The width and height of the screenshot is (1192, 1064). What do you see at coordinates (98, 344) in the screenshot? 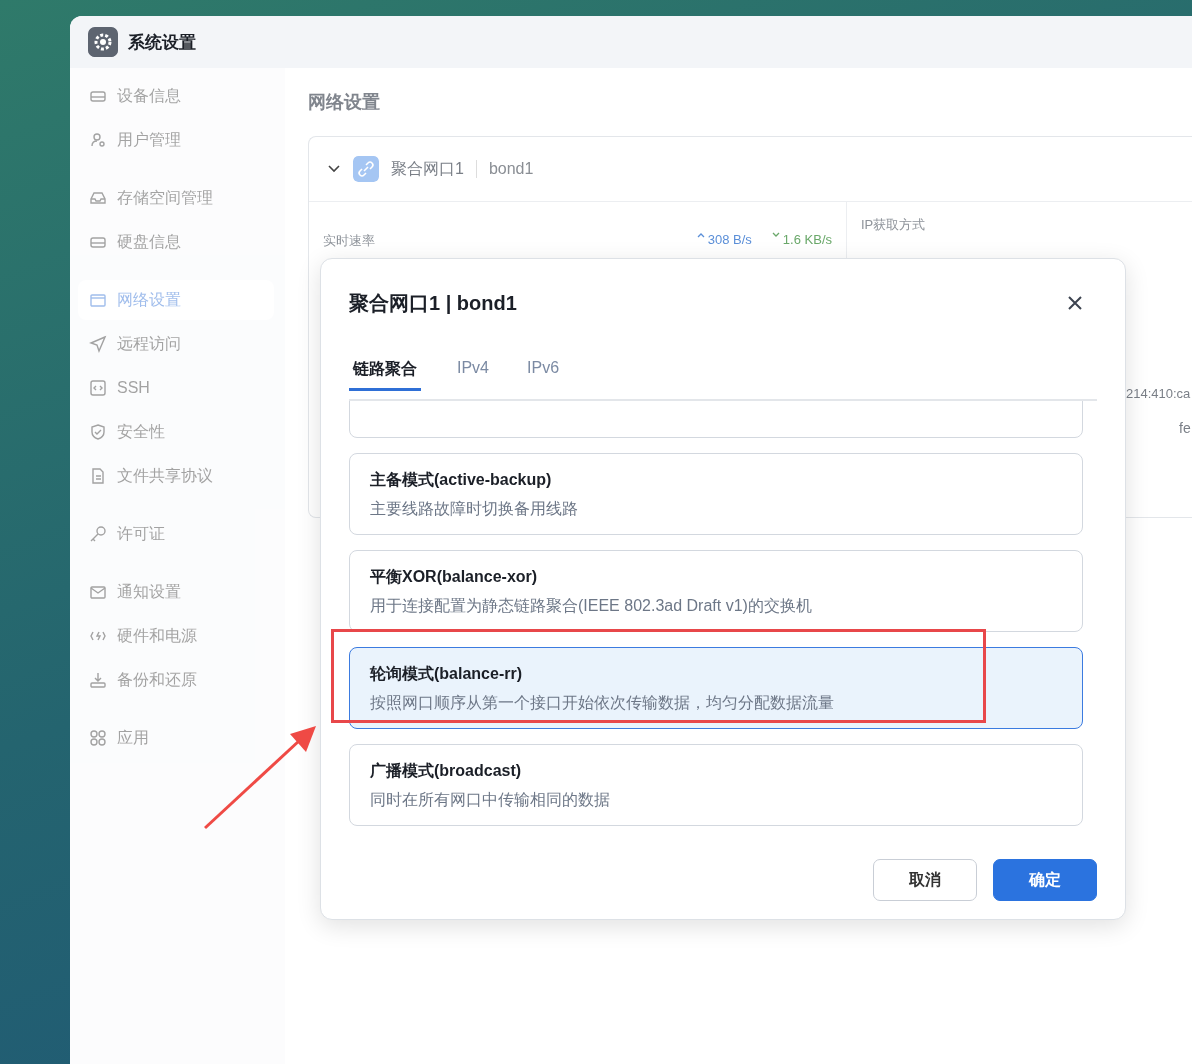
I see `send-icon` at bounding box center [98, 344].